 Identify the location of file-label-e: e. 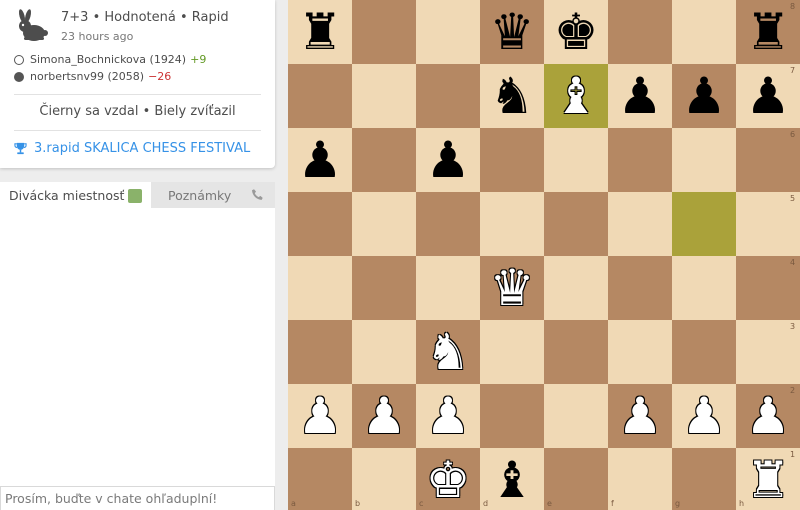
(549, 503).